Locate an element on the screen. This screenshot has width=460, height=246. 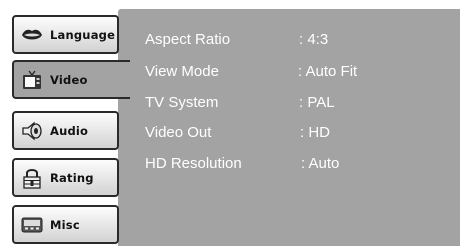
tv-system-value: : PAL is located at coordinates (317, 102).